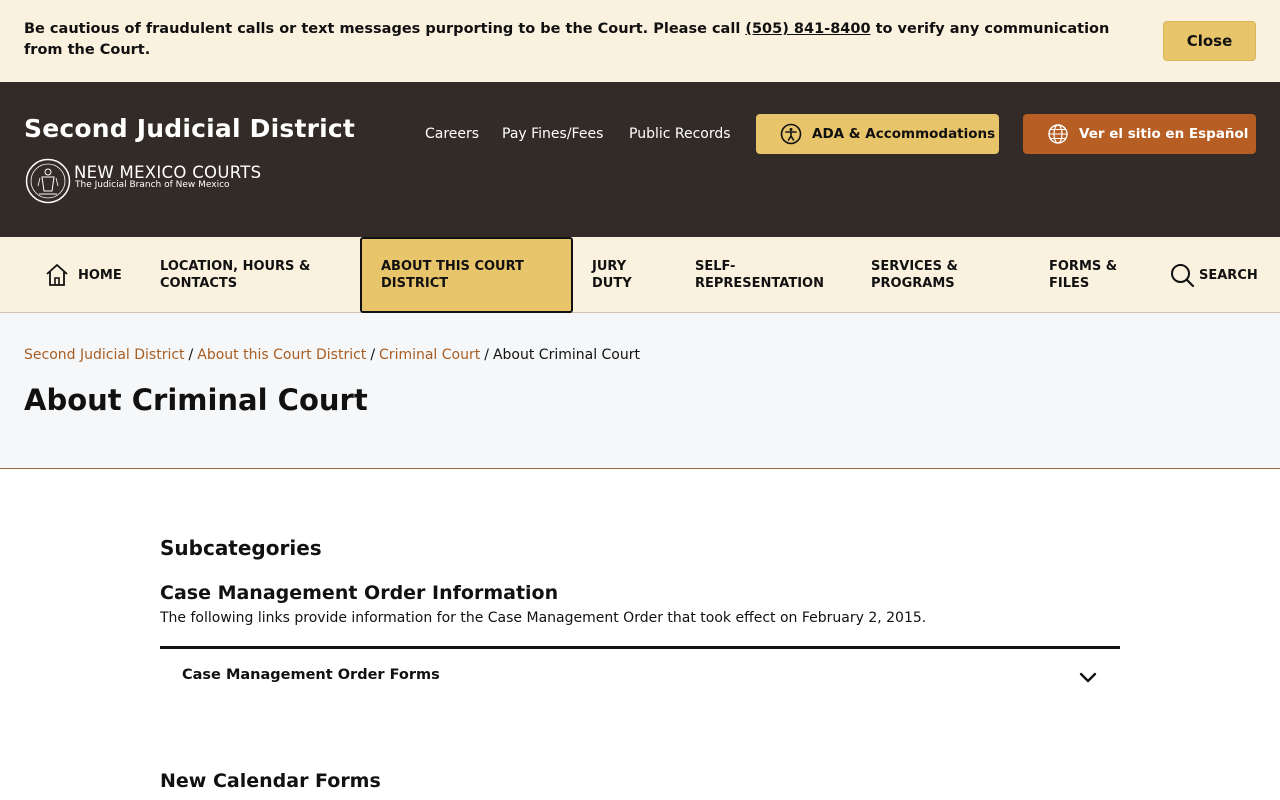  Describe the element at coordinates (281, 355) in the screenshot. I see `breadcrumb-link-about: About this Court District` at that location.